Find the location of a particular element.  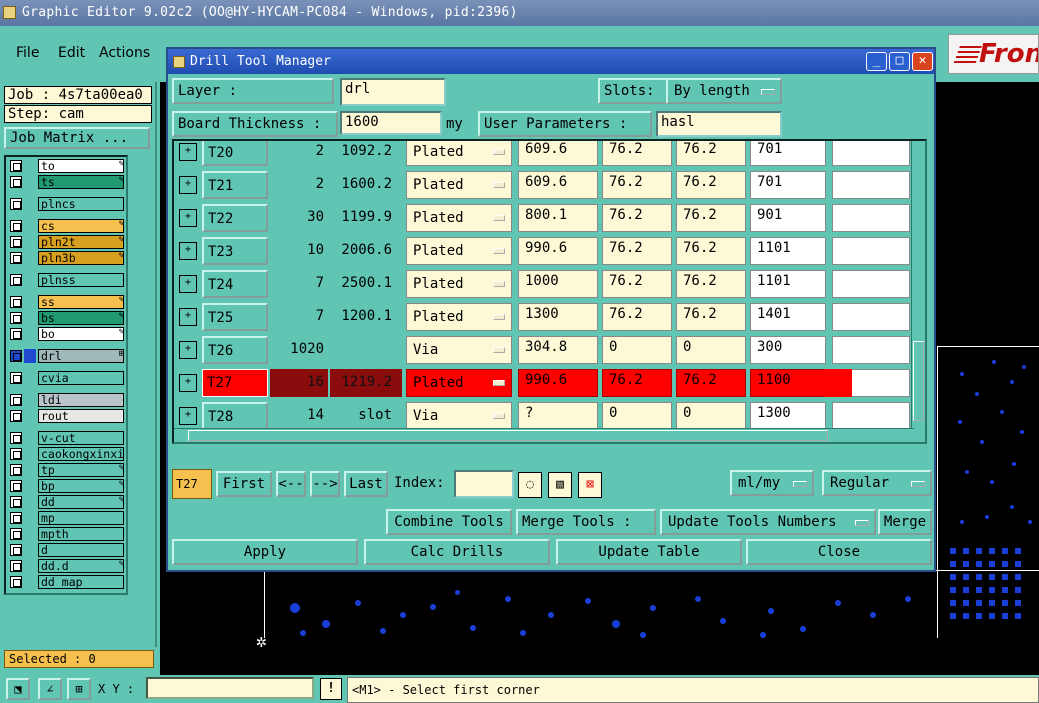

layer-row: bo ✎ is located at coordinates (68, 334).